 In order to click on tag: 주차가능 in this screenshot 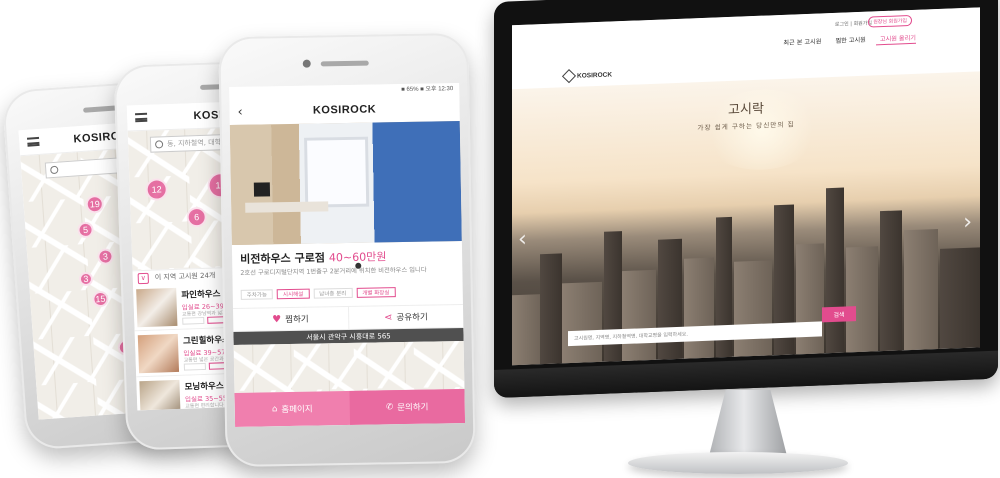, I will do `click(257, 294)`.